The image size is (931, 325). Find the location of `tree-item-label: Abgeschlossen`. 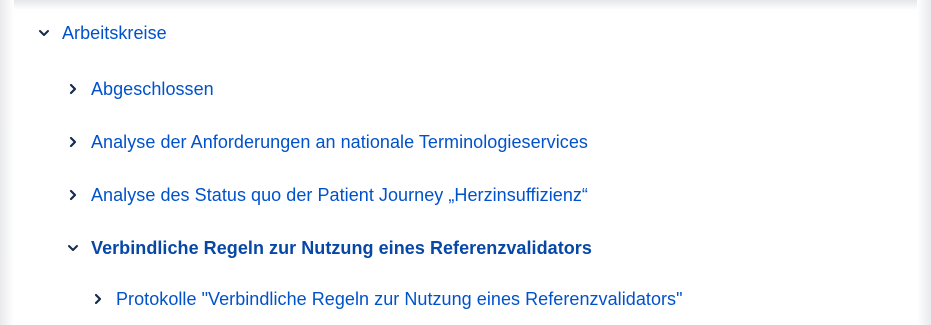

tree-item-label: Abgeschlossen is located at coordinates (152, 89).